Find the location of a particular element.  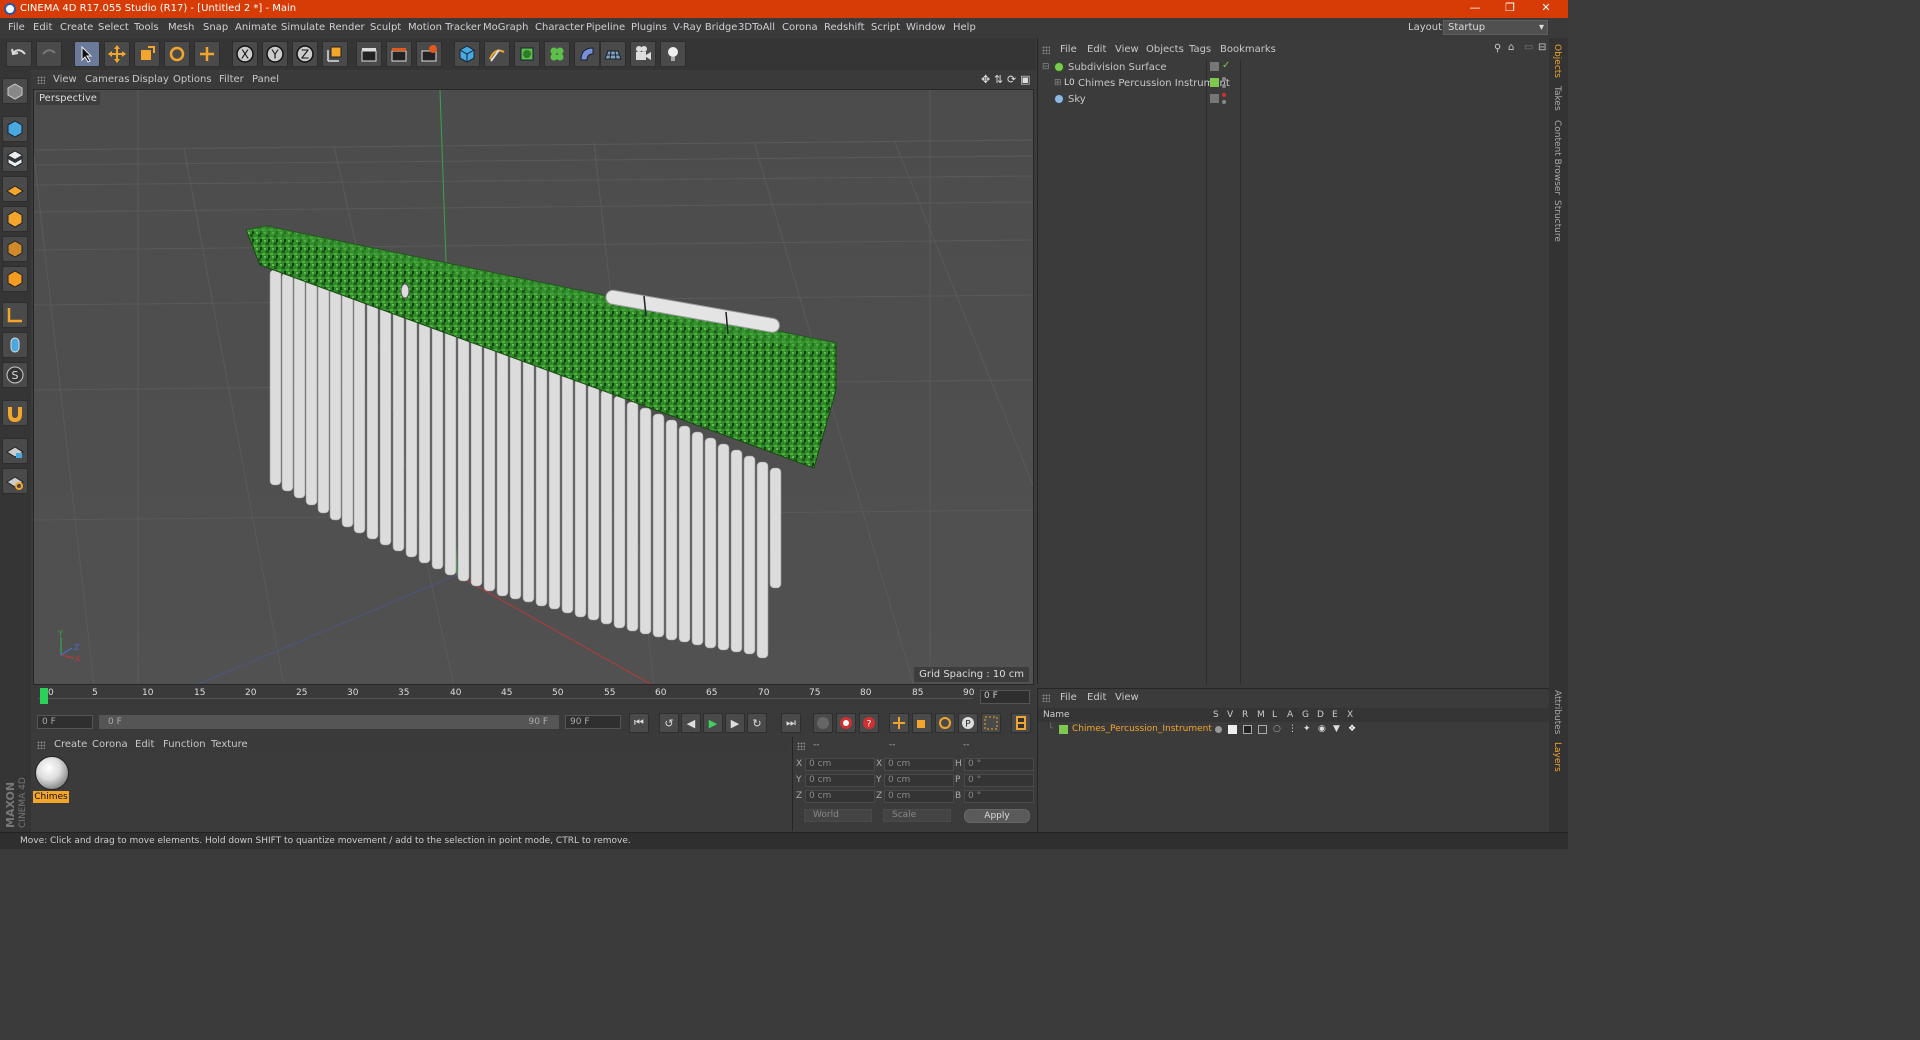

search-icon: ⚲ is located at coordinates (1497, 48).